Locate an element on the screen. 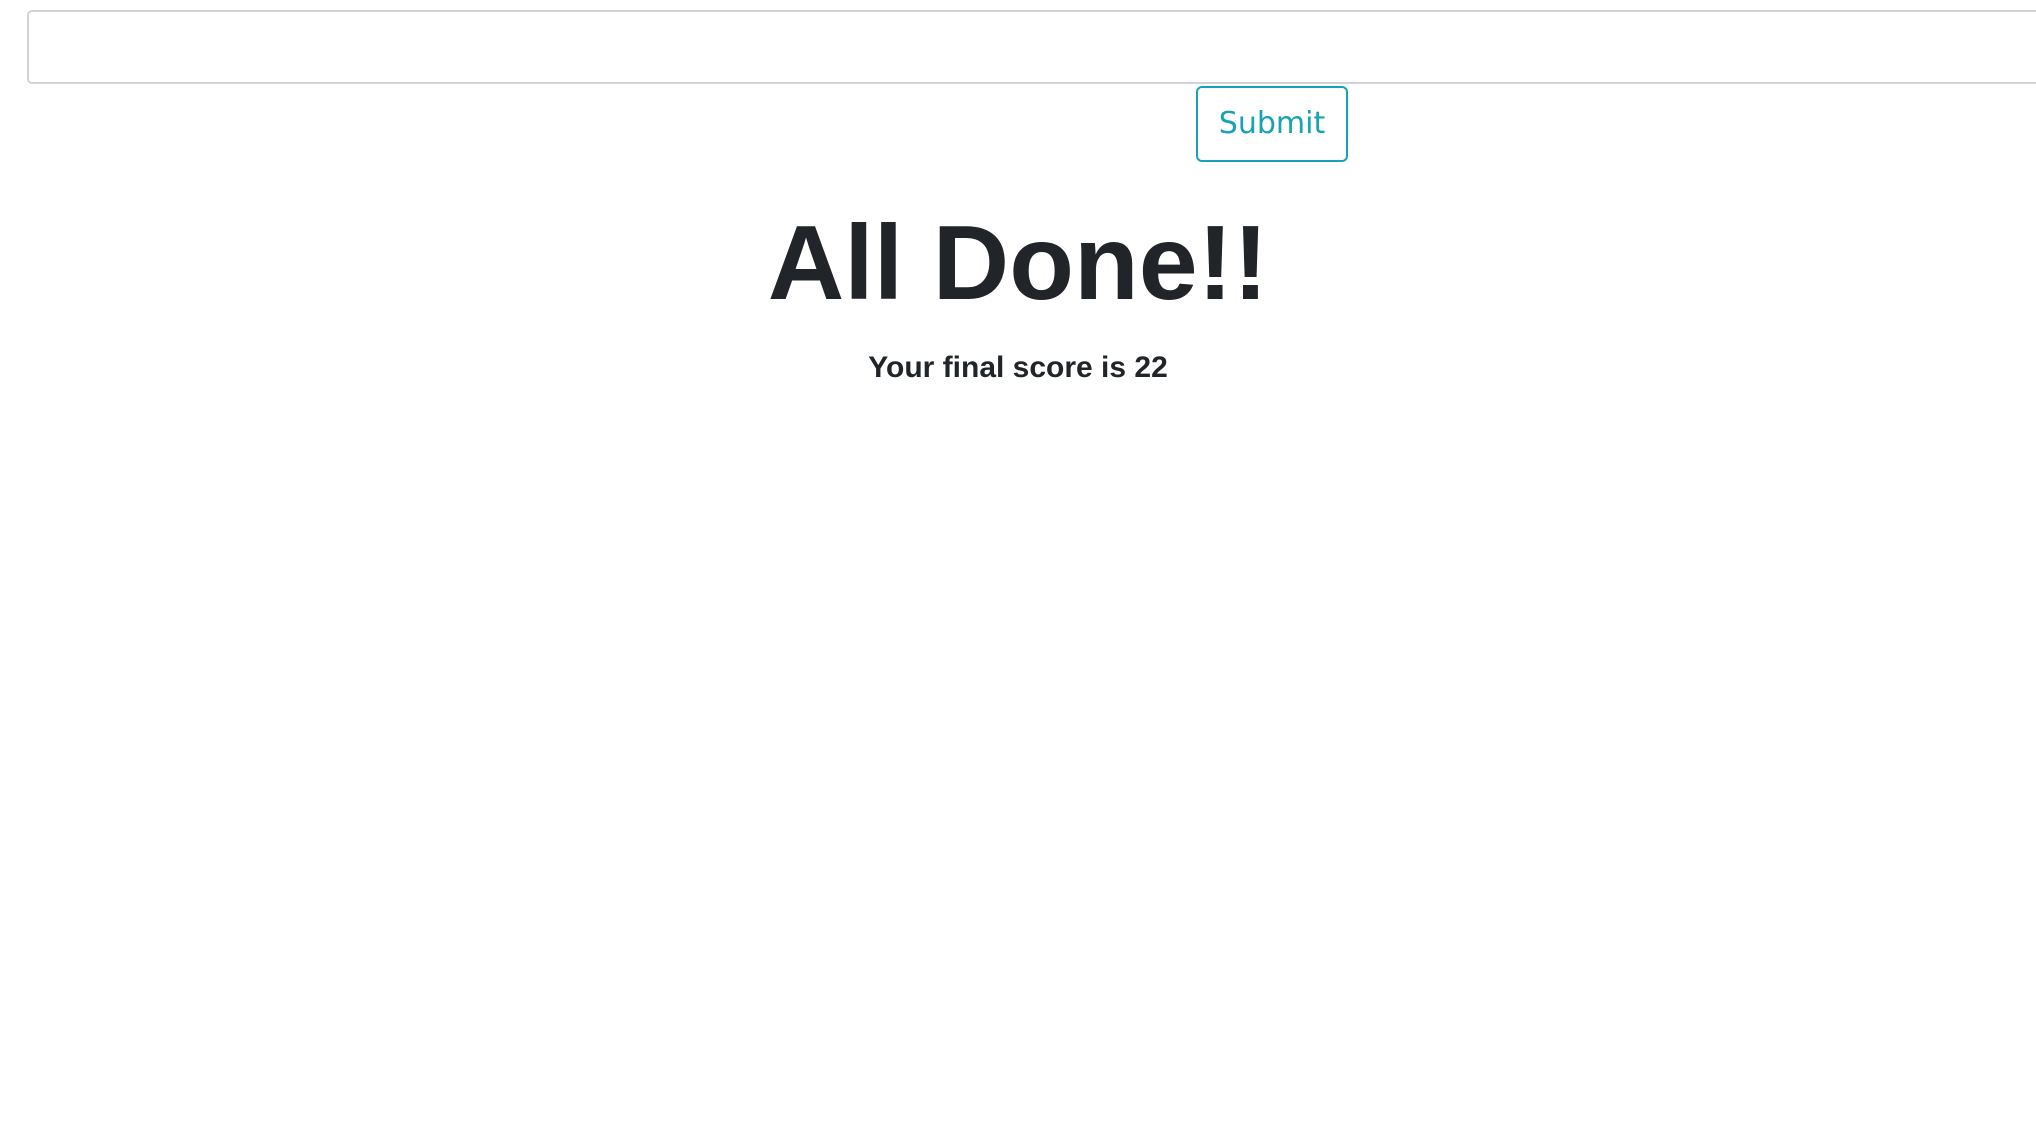 This screenshot has height=1132, width=2036. submit-button: Submit is located at coordinates (1272, 124).